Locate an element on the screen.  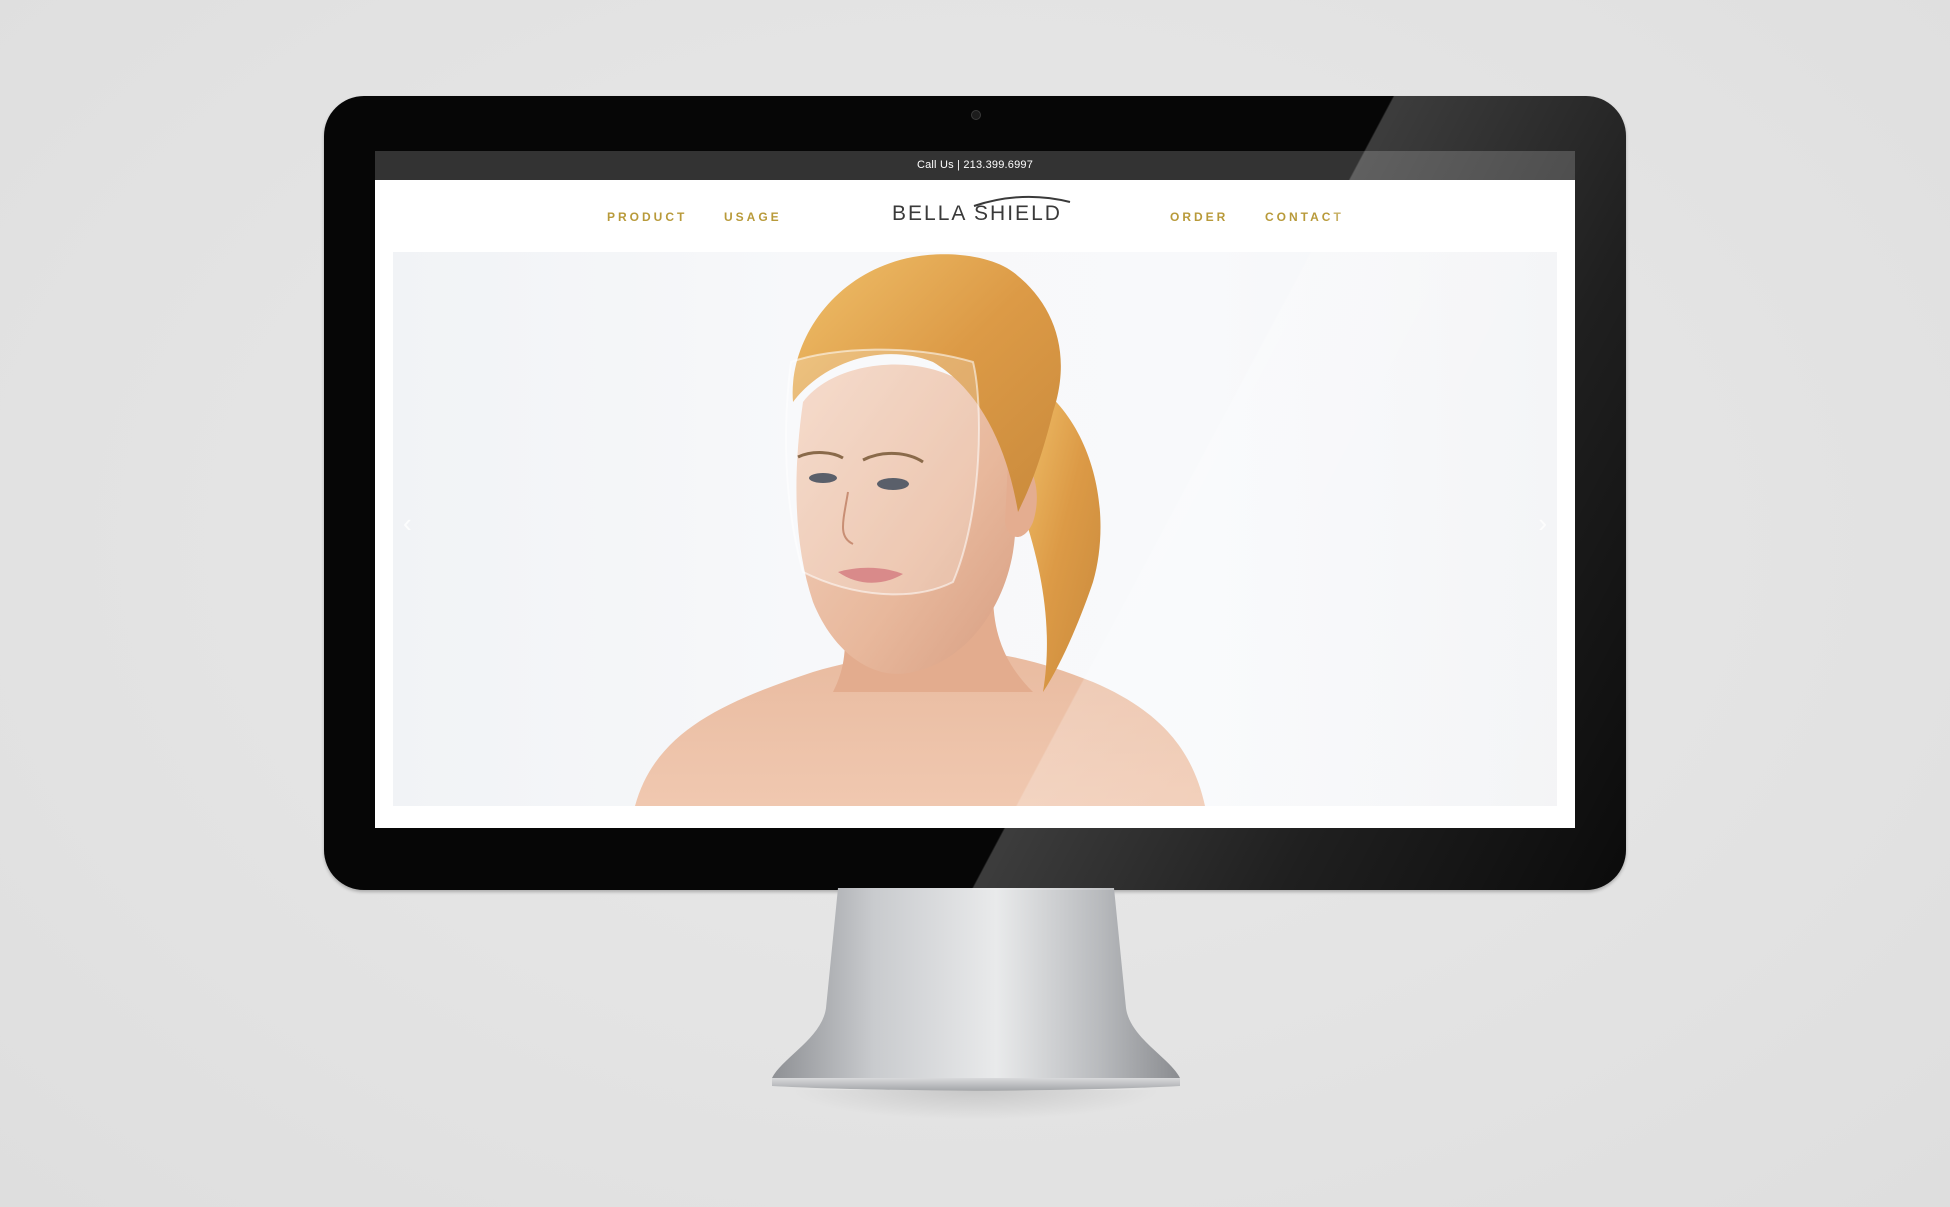
bella-shield-logo: BELLA SHIELD is located at coordinates (981, 212).